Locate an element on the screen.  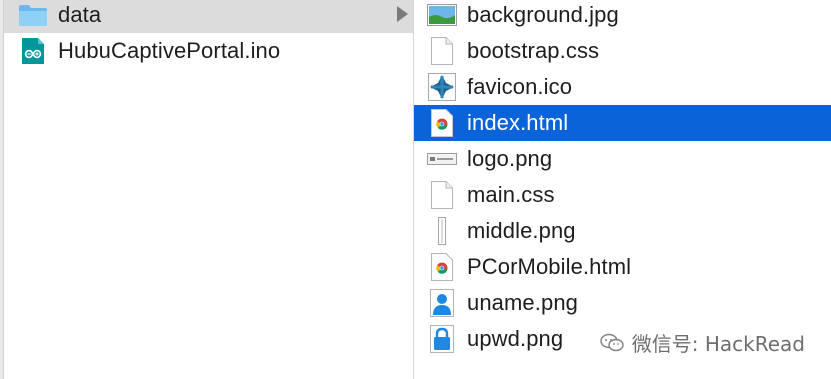
arduino-file-icon is located at coordinates (33, 51).